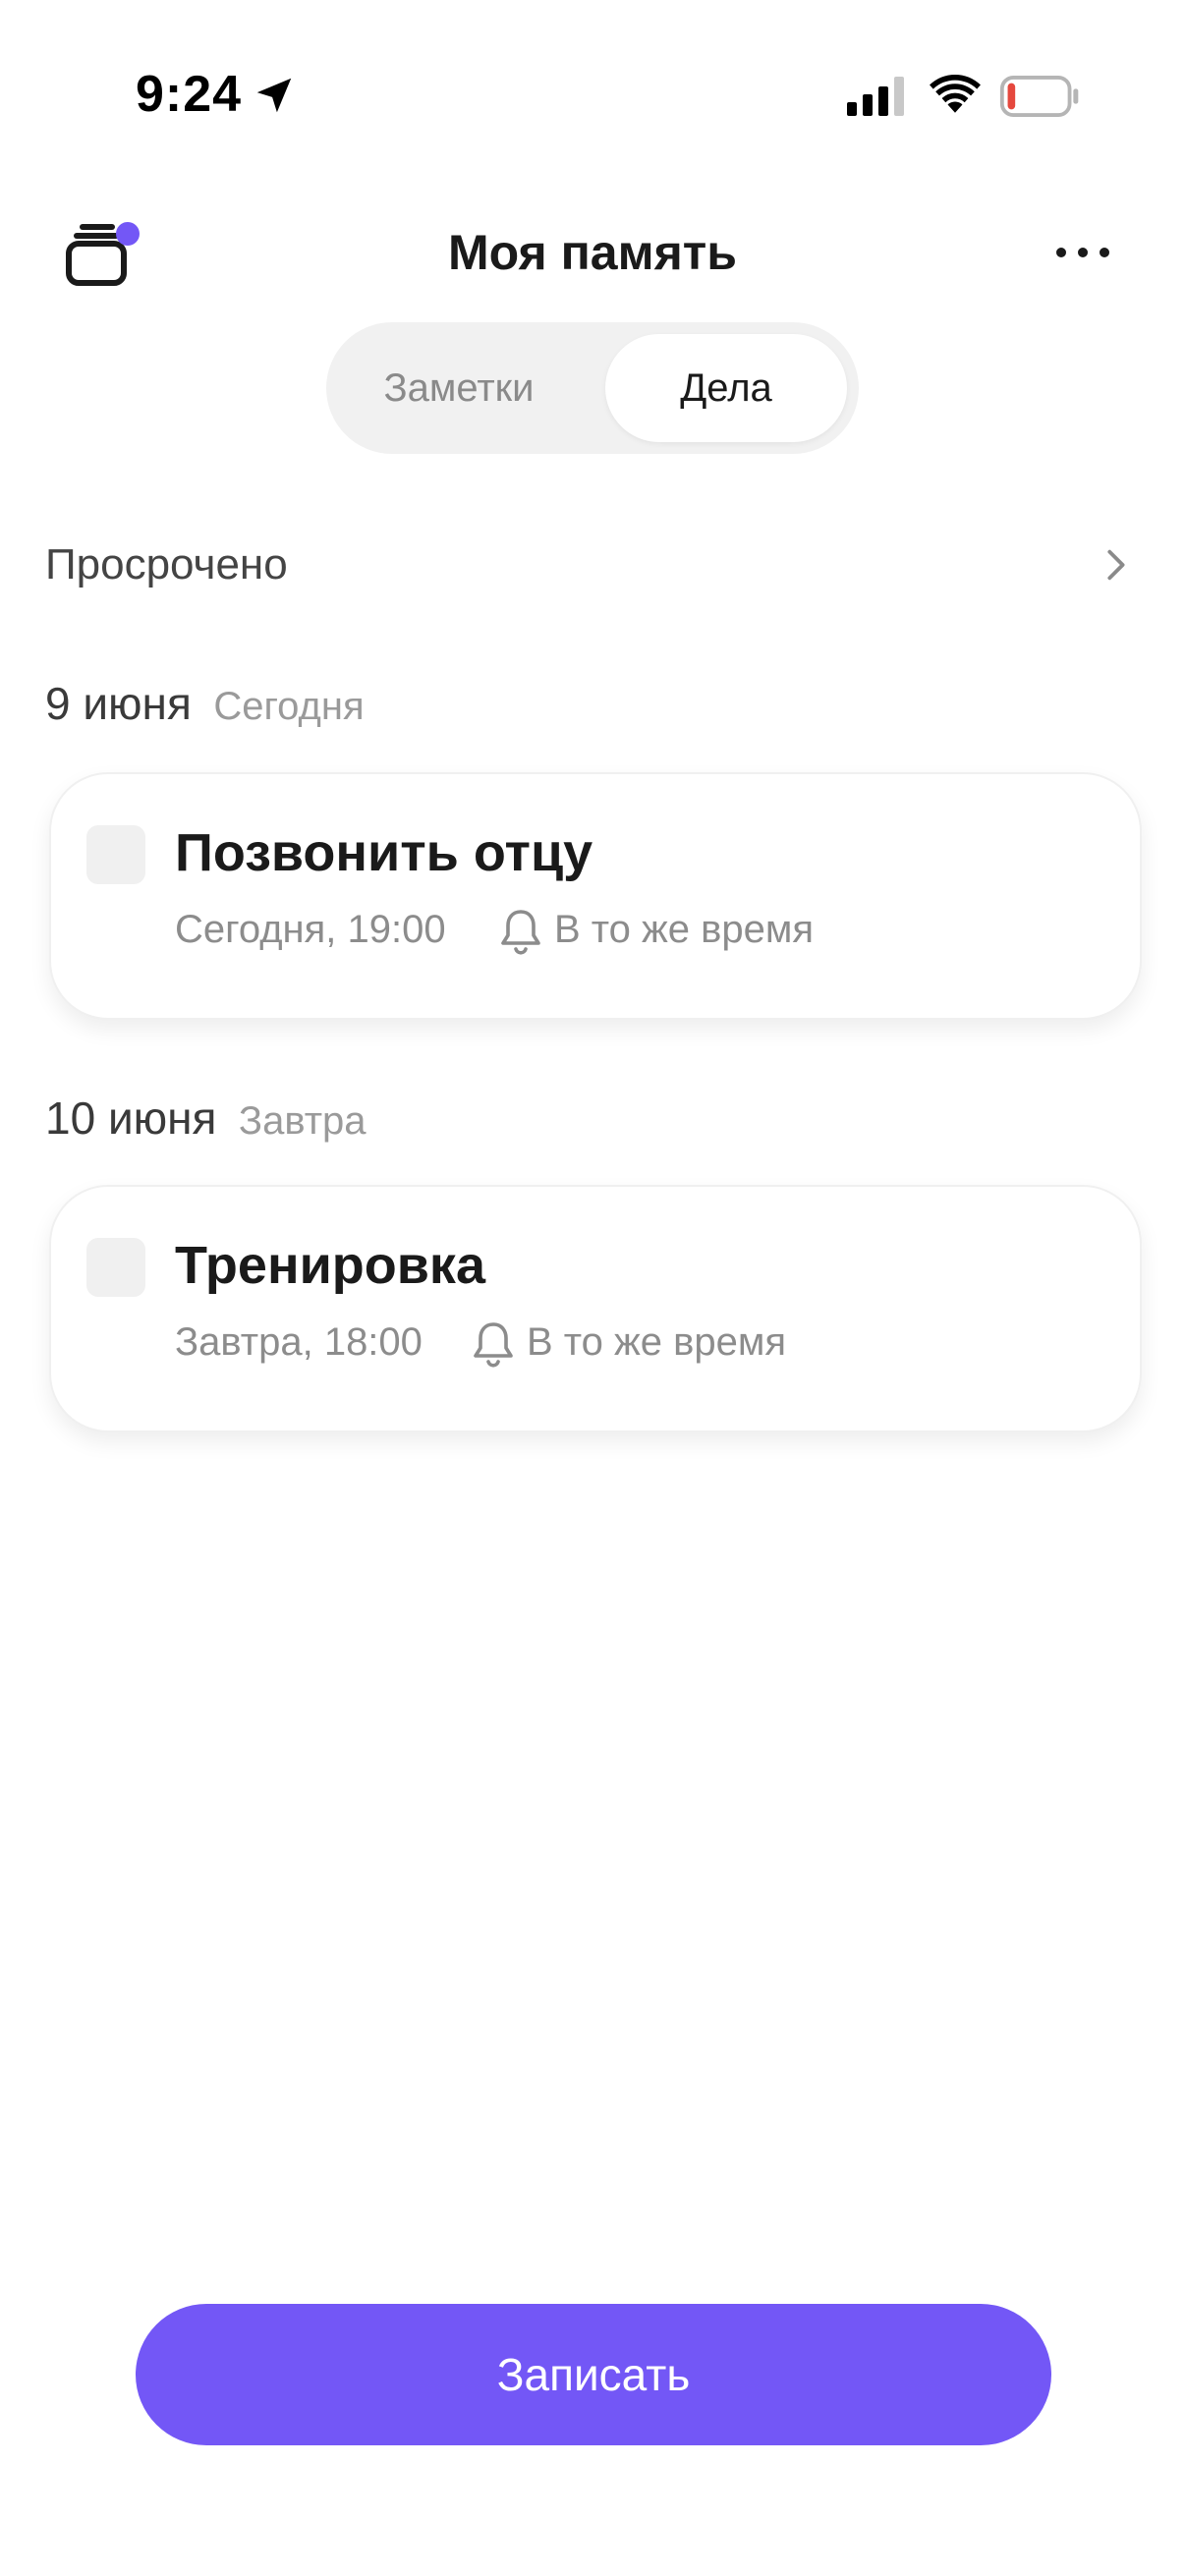  I want to click on date-header: 10 июня Завтра, so click(206, 1119).